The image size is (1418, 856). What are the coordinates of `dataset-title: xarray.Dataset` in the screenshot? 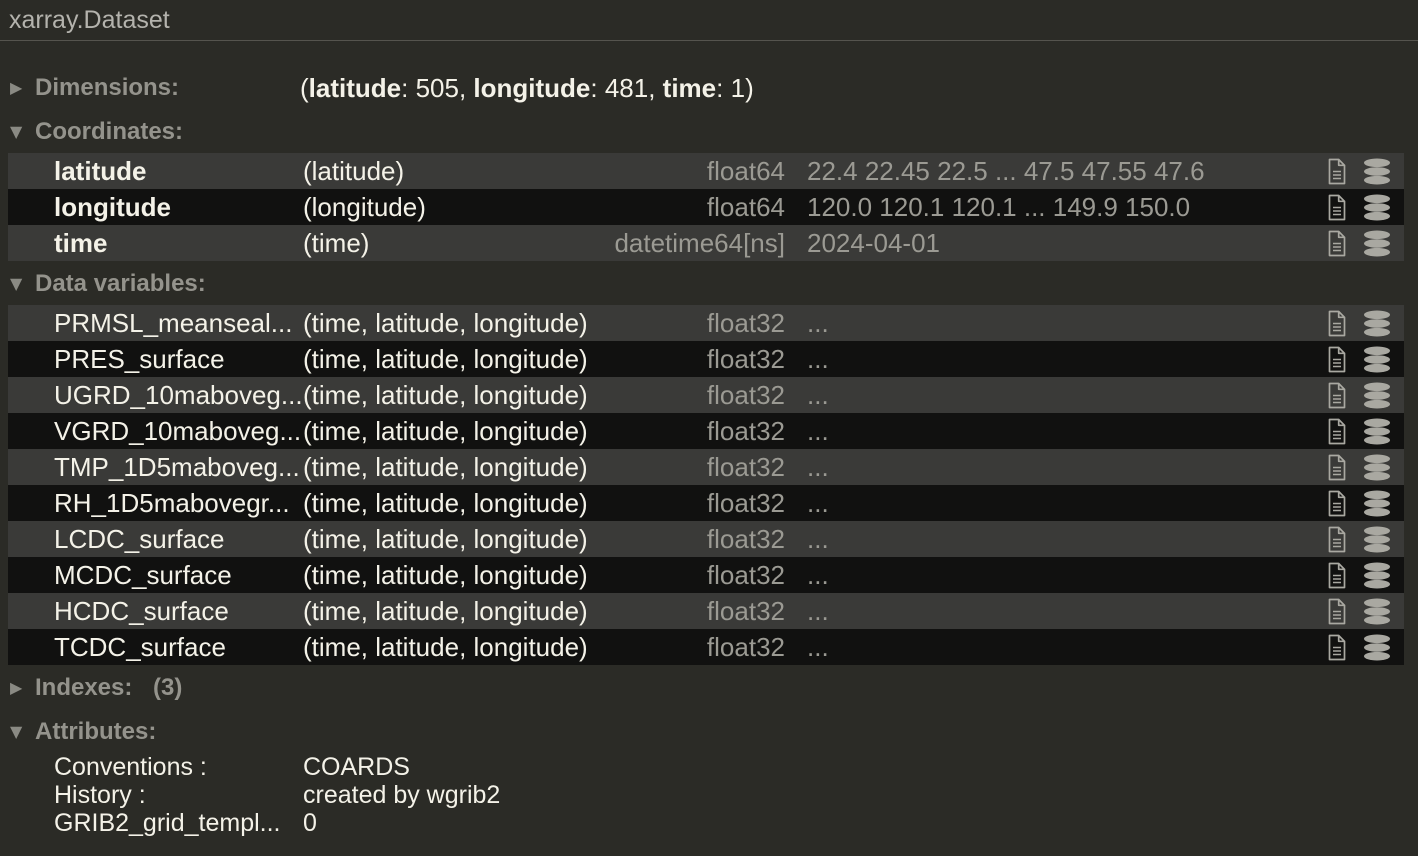 It's located at (89, 19).